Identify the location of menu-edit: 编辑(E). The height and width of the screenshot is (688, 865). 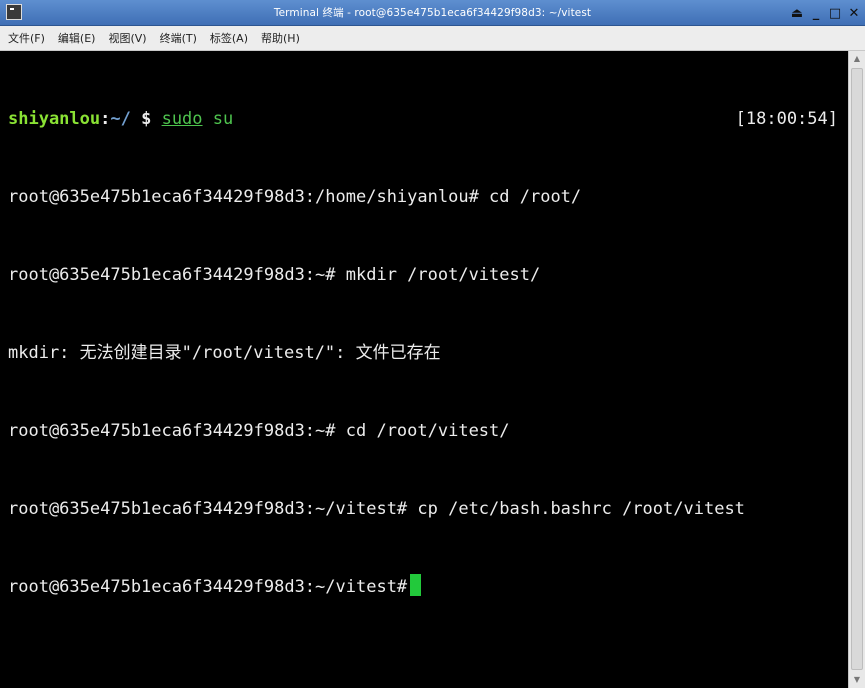
(77, 38).